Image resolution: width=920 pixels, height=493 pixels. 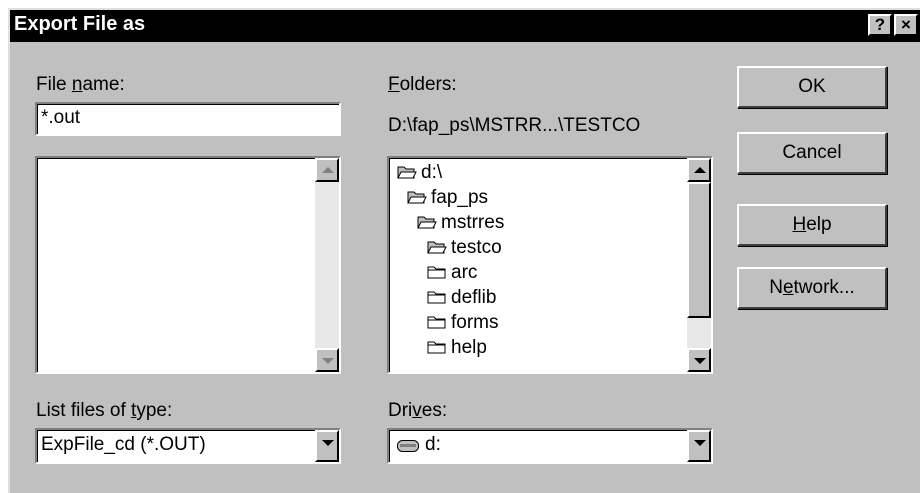 I want to click on folder-scroll-up-button, so click(x=699, y=170).